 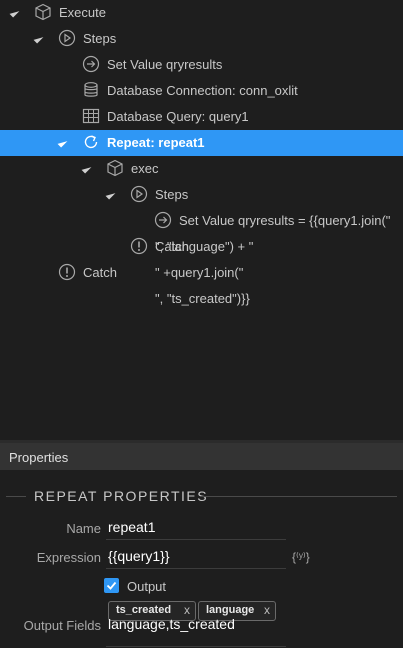 What do you see at coordinates (145, 168) in the screenshot?
I see `tree-node-label: exec` at bounding box center [145, 168].